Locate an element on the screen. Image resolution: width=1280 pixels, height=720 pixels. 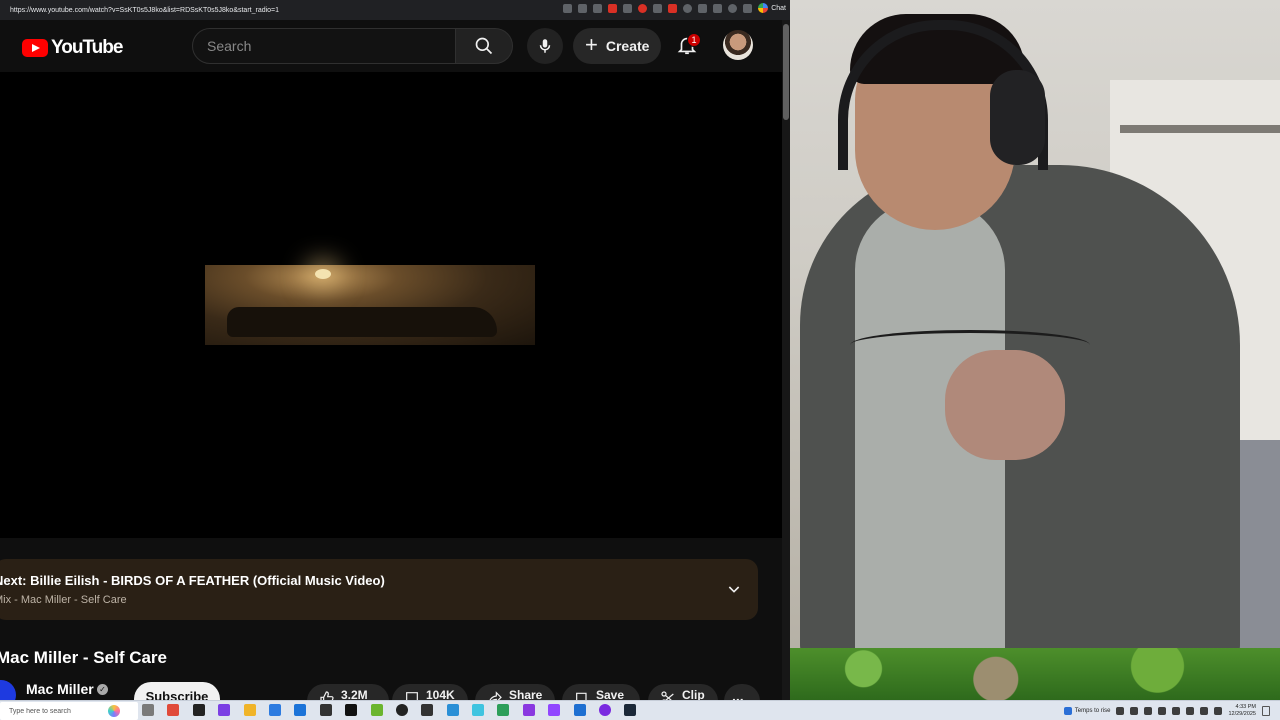
task-view-icon is located at coordinates (148, 710).